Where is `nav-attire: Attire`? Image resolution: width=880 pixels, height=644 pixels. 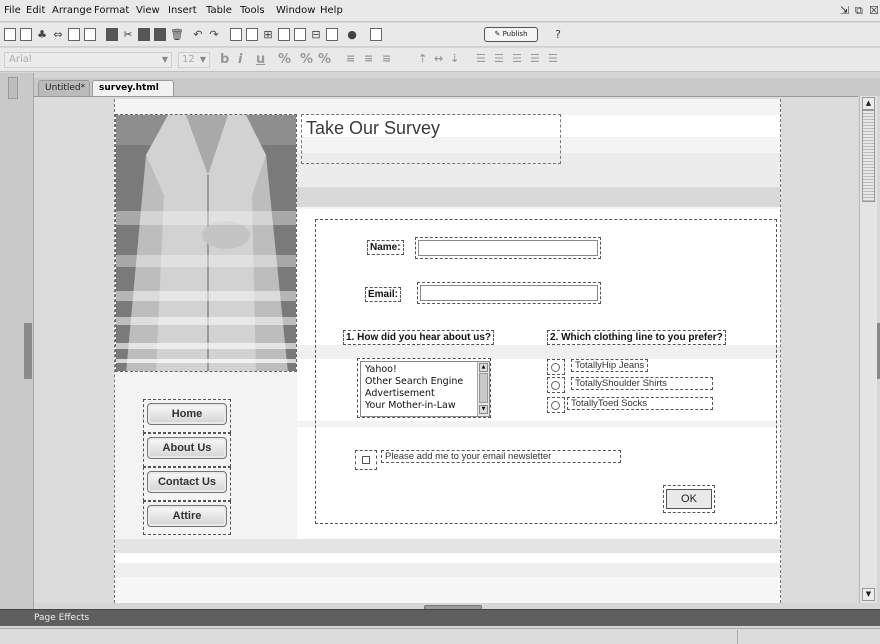
nav-attire: Attire is located at coordinates (187, 518).